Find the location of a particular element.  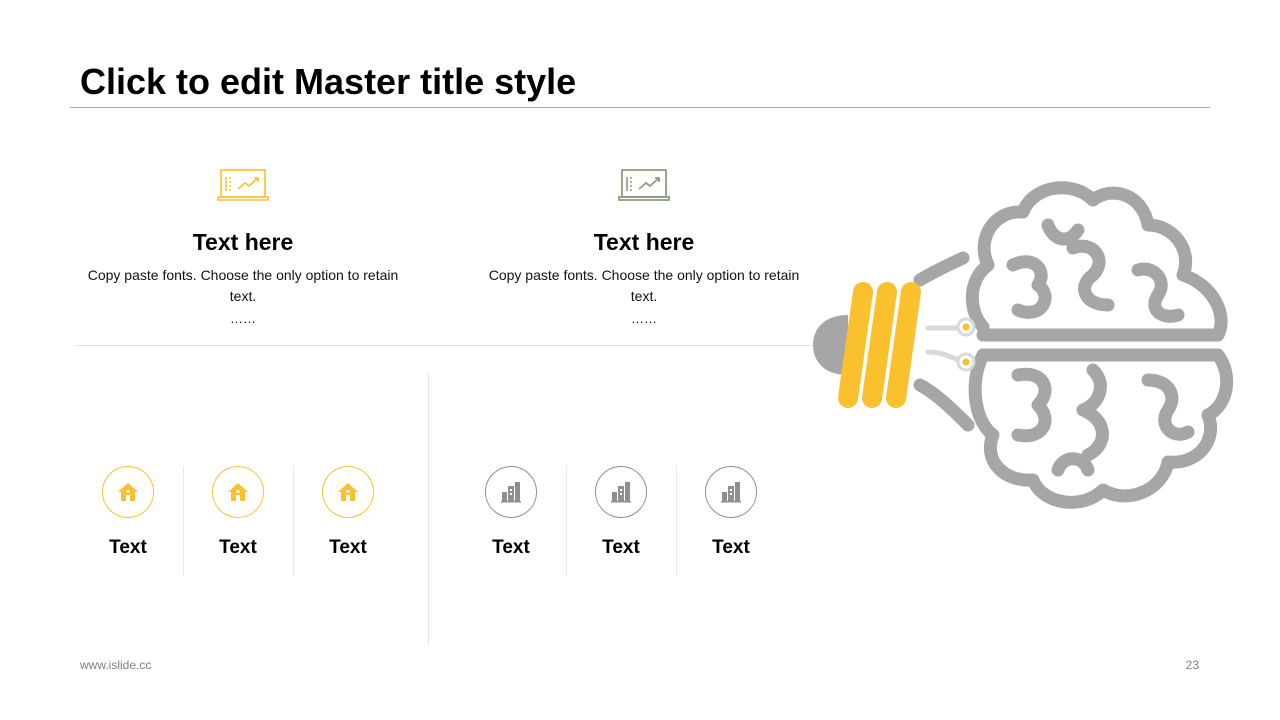

section-divider is located at coordinates (445, 345).